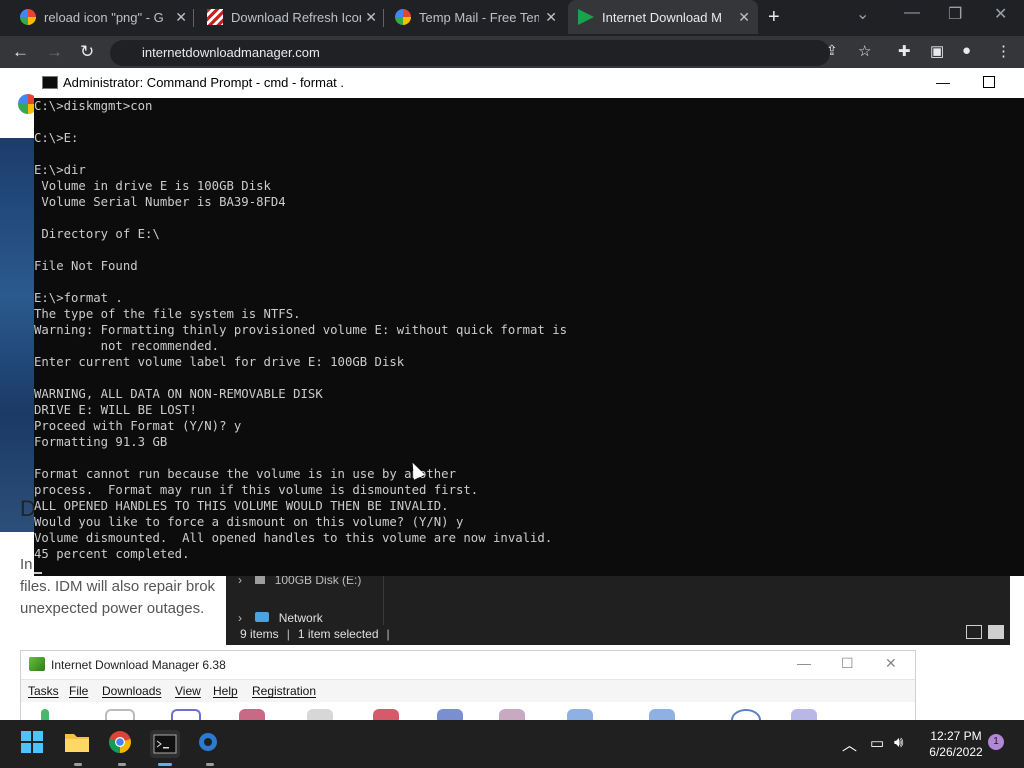 Image resolution: width=1024 pixels, height=768 pixels. I want to click on item-count: 9 items, so click(259, 634).